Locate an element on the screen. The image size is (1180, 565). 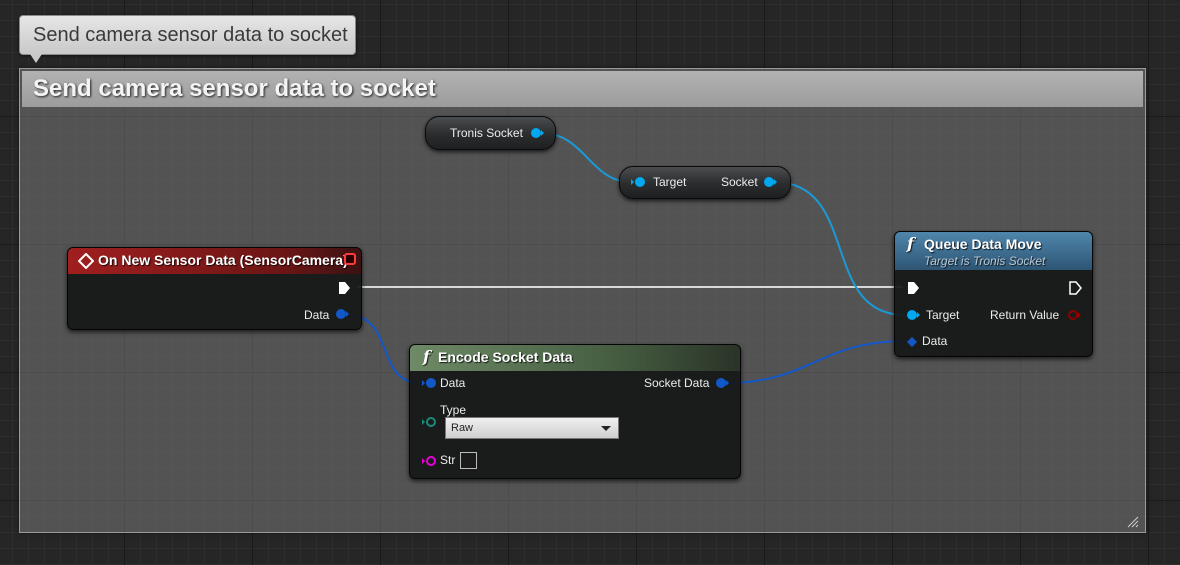
queue-target-label: Target is located at coordinates (943, 315).